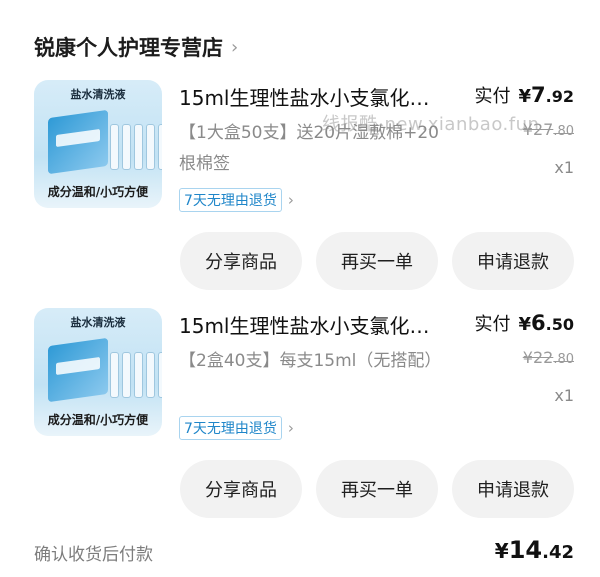 This screenshot has height=577, width=600. Describe the element at coordinates (128, 48) in the screenshot. I see `store-name: 锐康个人护理专营店` at that location.